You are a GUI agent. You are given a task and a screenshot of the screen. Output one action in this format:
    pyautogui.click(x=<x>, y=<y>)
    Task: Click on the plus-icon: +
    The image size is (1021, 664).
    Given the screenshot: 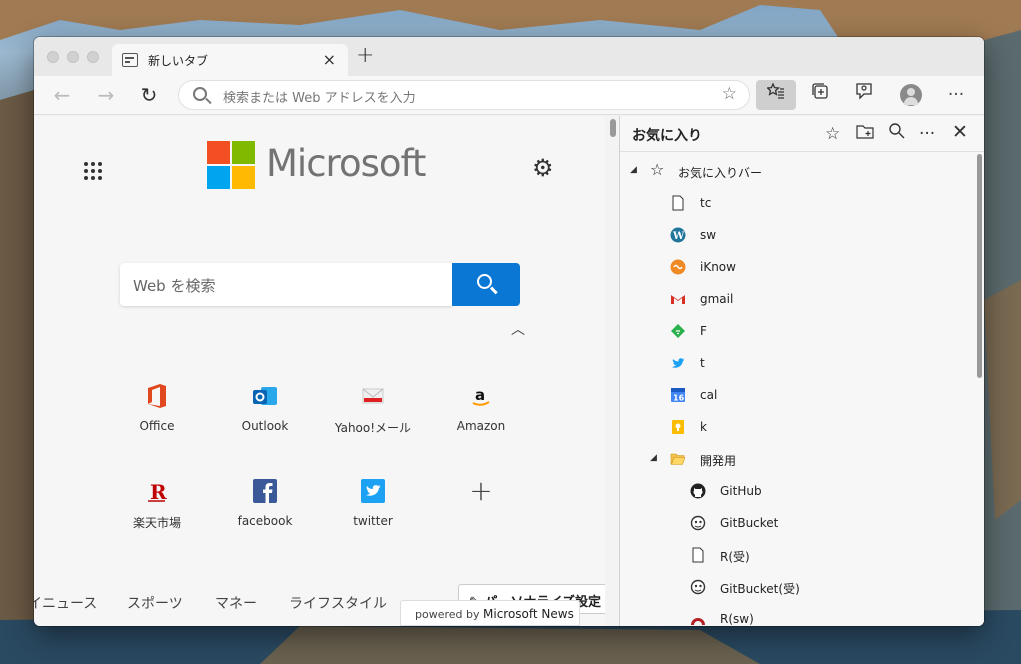 What is the action you would take?
    pyautogui.click(x=481, y=490)
    